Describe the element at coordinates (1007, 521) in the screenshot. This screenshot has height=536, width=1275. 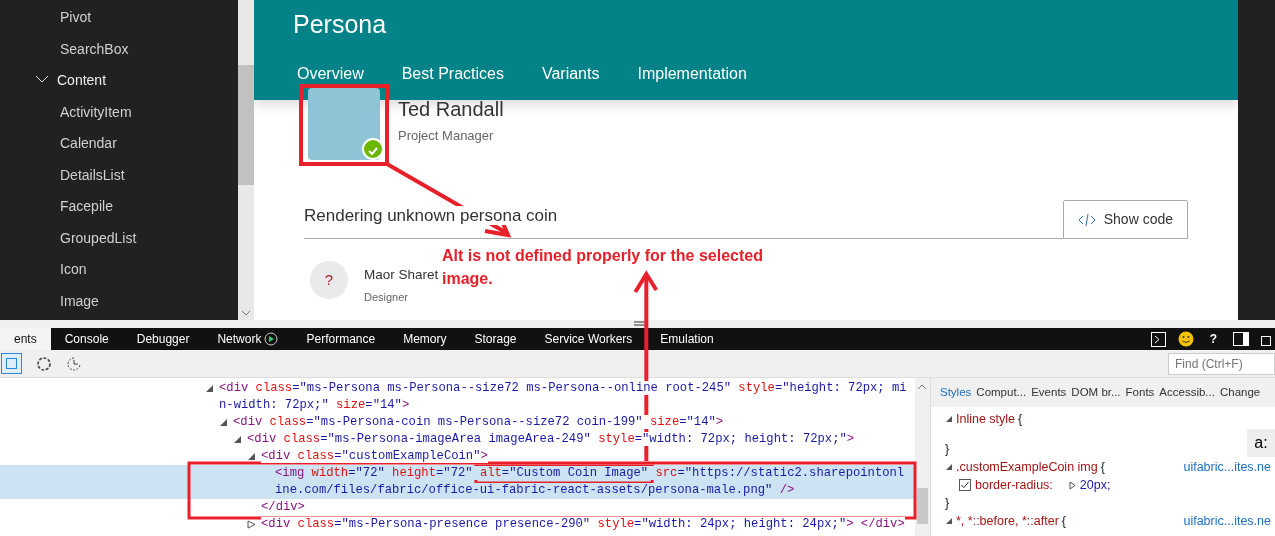
I see `css-selector: *, *::before, *::after` at that location.